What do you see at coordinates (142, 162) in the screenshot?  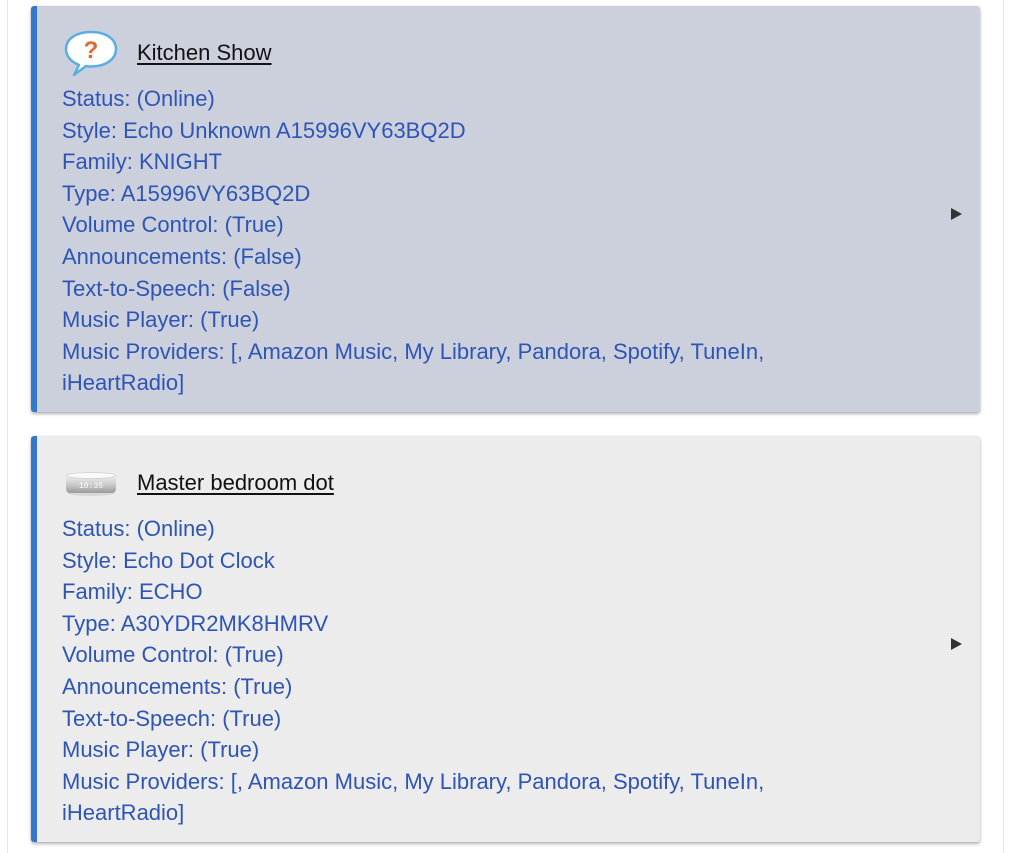 I see `family-text: Family: KNIGHT` at bounding box center [142, 162].